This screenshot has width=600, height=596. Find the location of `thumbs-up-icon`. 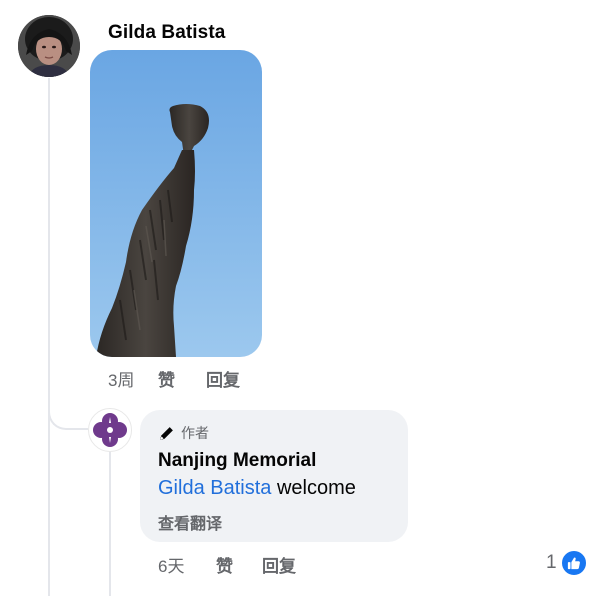

thumbs-up-icon is located at coordinates (573, 563).